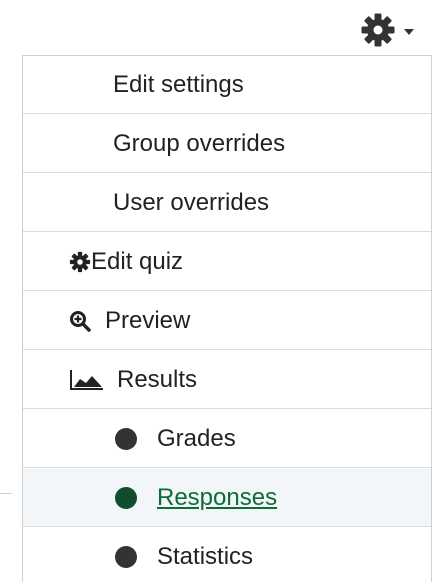 Image resolution: width=437 pixels, height=582 pixels. Describe the element at coordinates (157, 379) in the screenshot. I see `menu-item-label: Results` at that location.